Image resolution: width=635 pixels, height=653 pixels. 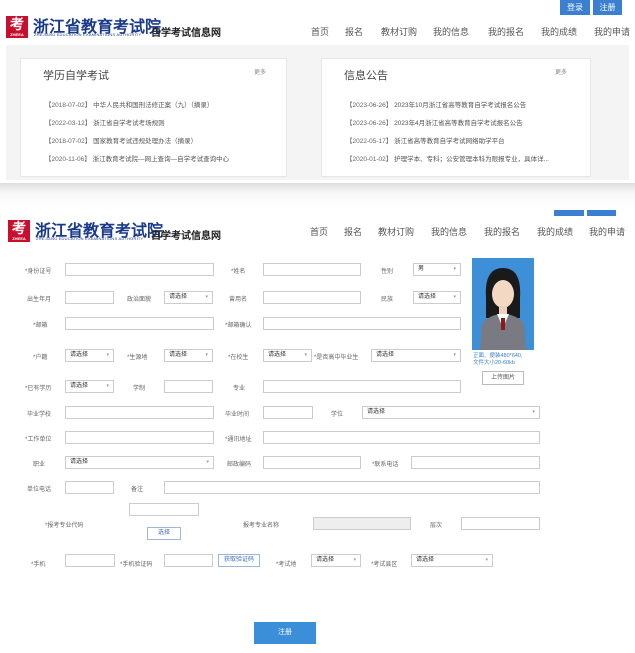 What do you see at coordinates (607, 7) in the screenshot?
I see `register-button: 注册` at bounding box center [607, 7].